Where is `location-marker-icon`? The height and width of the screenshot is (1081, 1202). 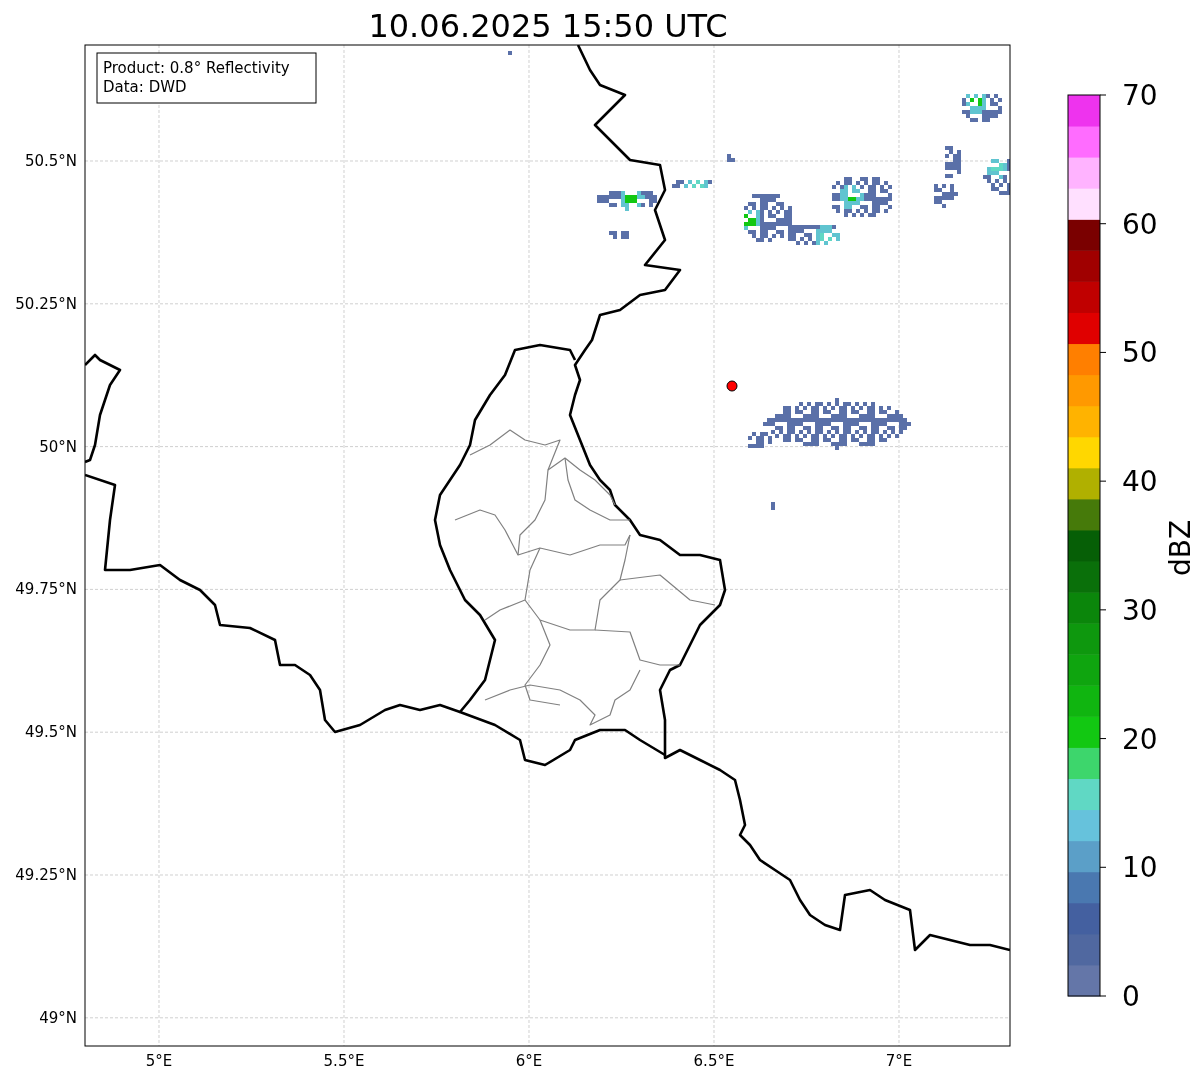 location-marker-icon is located at coordinates (732, 386).